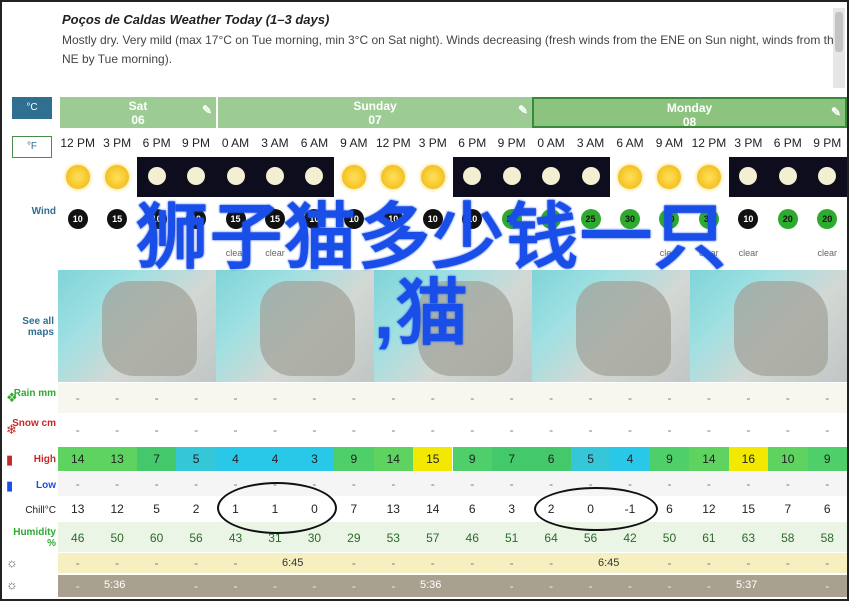 This screenshot has height=601, width=849. I want to click on chill-label: Chill°C, so click(40, 510).